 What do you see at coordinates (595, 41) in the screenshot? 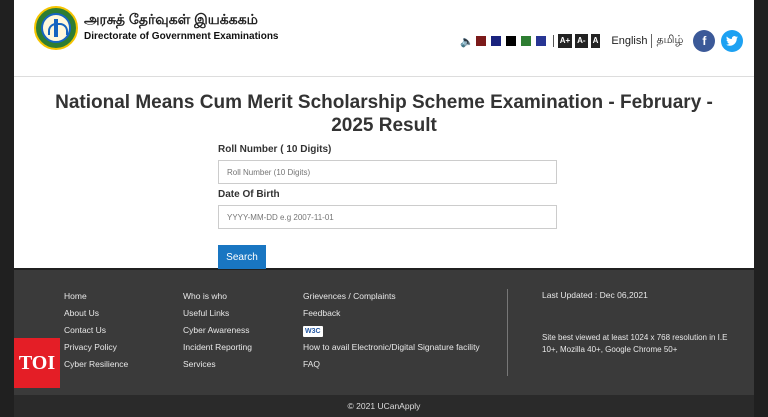
I see `font-reset-button: A` at bounding box center [595, 41].